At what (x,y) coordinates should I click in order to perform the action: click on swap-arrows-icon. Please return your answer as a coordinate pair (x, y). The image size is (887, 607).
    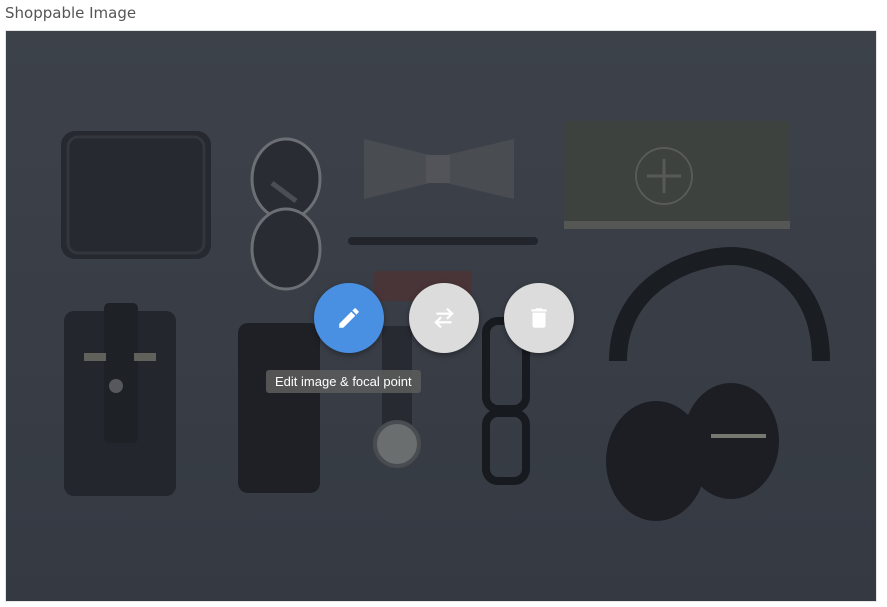
    Looking at the image, I should click on (444, 318).